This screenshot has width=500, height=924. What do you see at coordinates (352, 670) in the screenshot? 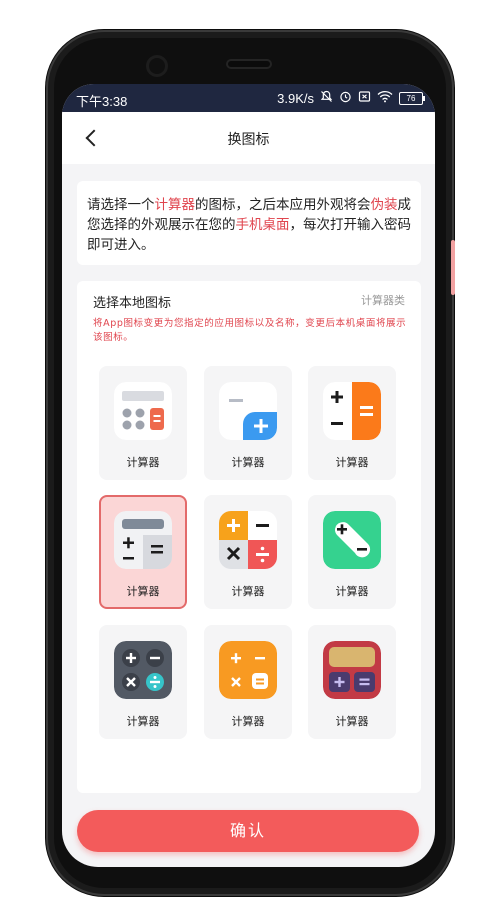
I see `calculator-retro-red-icon` at bounding box center [352, 670].